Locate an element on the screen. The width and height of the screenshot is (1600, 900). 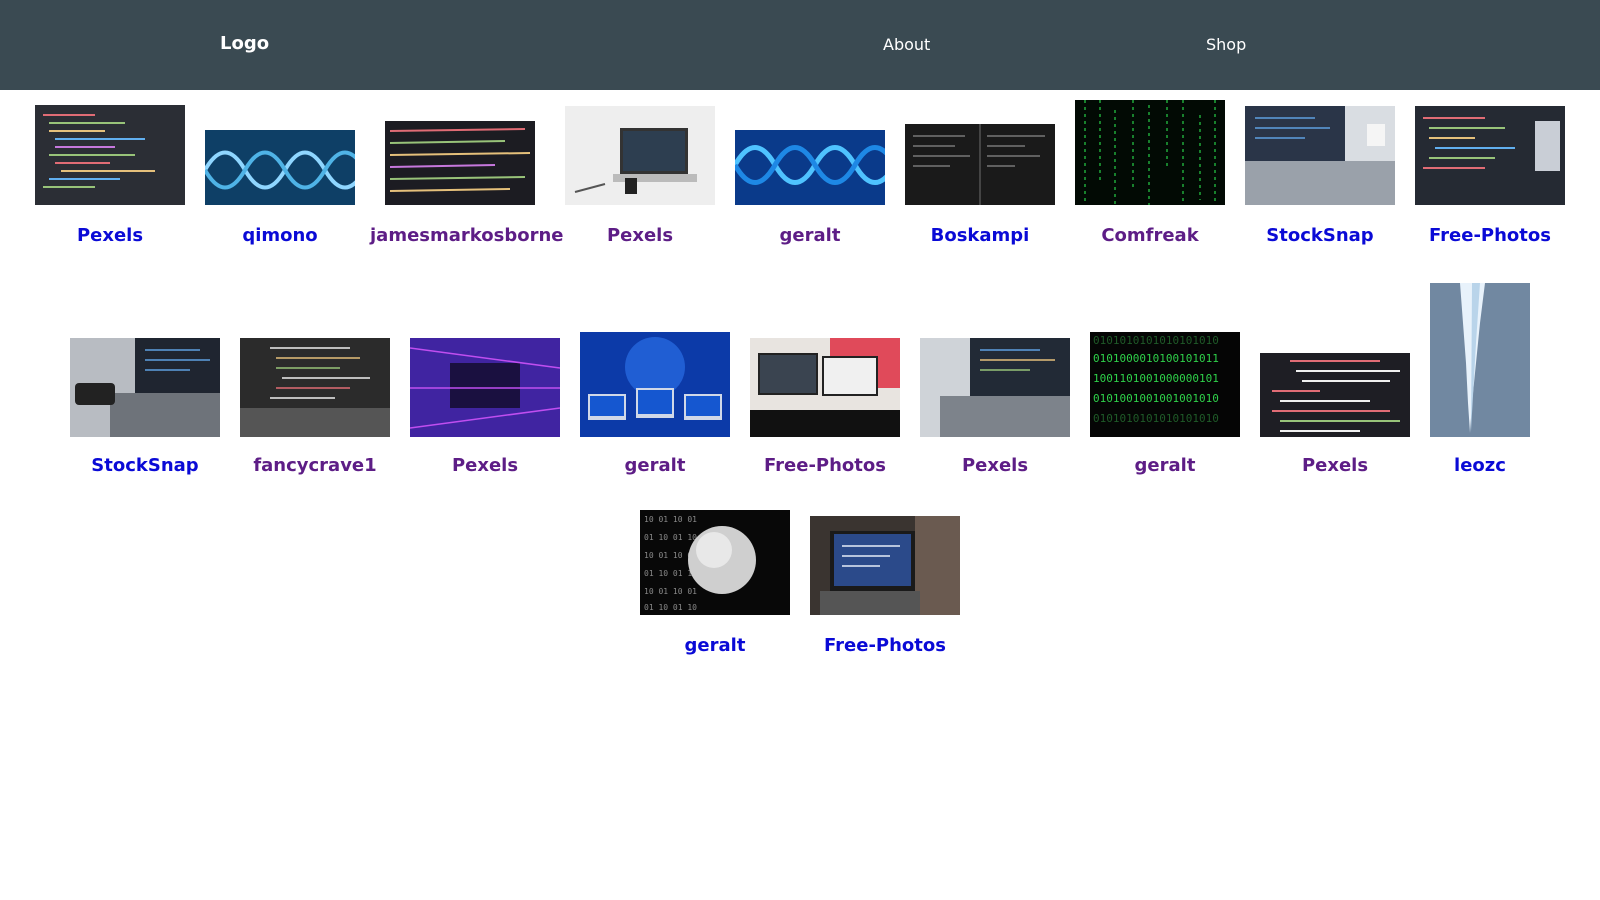
nav-link-shop: Shop is located at coordinates (1226, 44).